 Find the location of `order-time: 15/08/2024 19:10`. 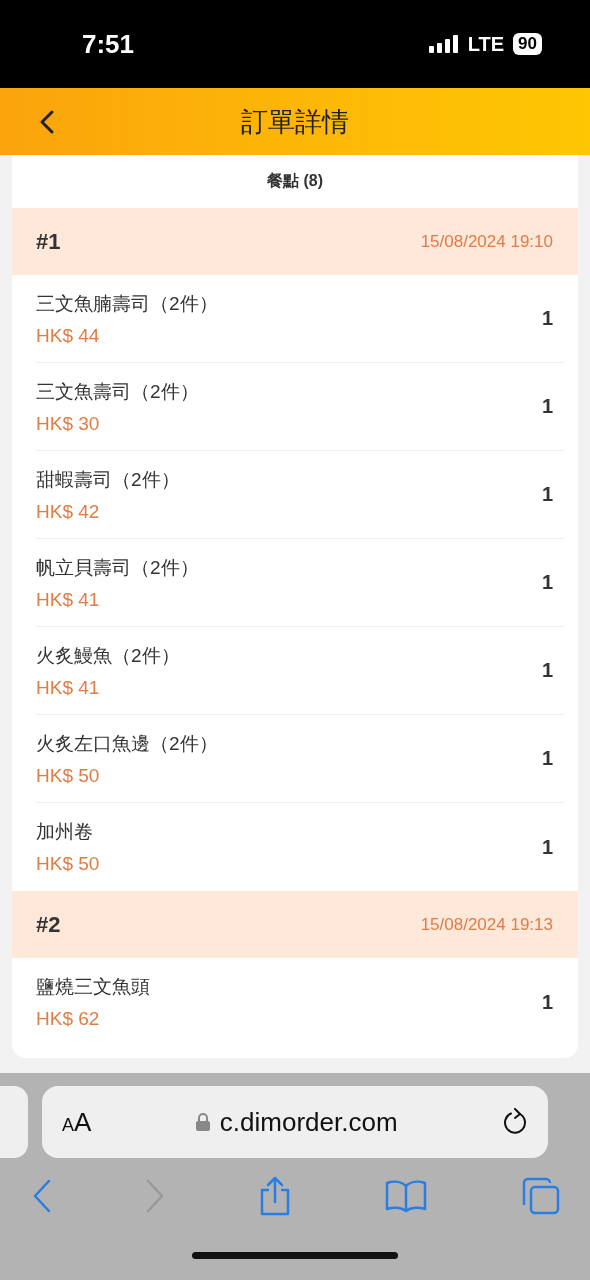

order-time: 15/08/2024 19:10 is located at coordinates (486, 241).